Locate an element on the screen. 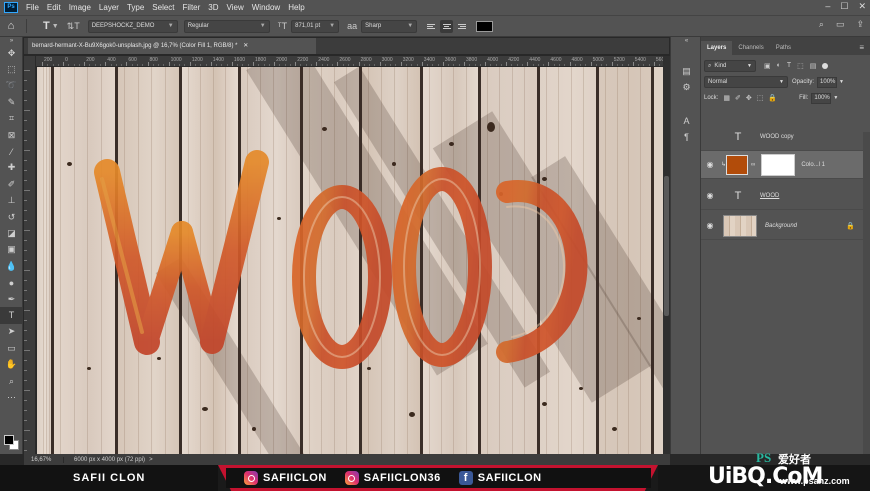 This screenshot has width=870, height=491. layer-color-fill: ◉ ↳ ∞ Colo...l 1 is located at coordinates (782, 165).